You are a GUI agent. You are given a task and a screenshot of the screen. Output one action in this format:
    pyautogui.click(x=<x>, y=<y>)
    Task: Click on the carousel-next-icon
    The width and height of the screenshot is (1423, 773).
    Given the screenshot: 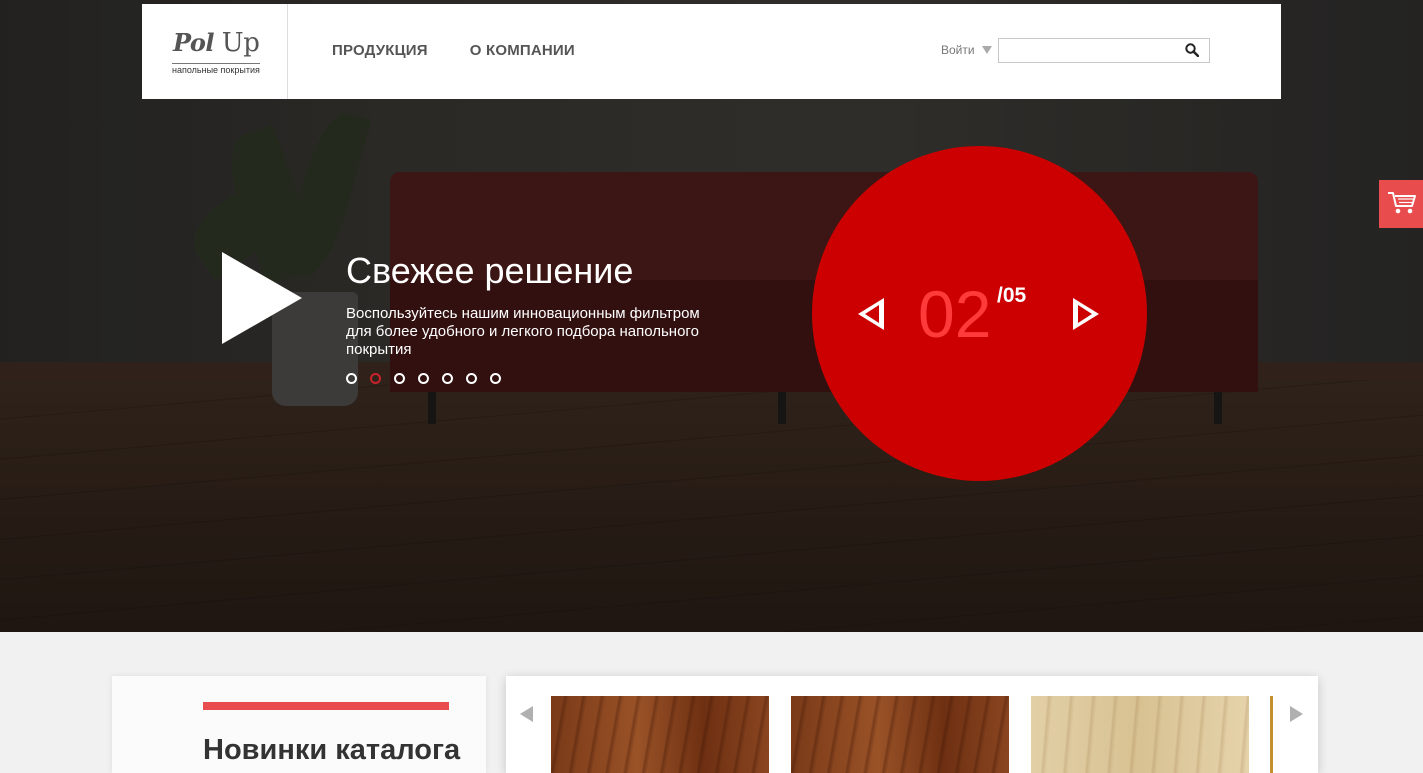 What is the action you would take?
    pyautogui.click(x=1296, y=714)
    